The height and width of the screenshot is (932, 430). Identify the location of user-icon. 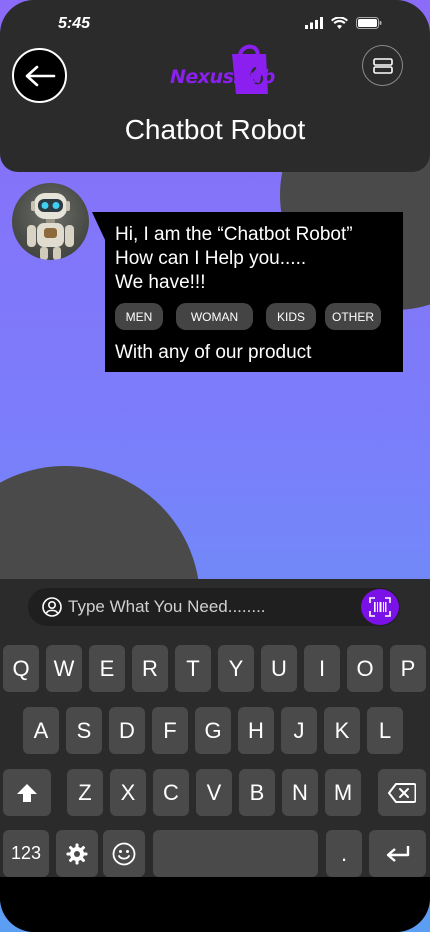
(52, 607).